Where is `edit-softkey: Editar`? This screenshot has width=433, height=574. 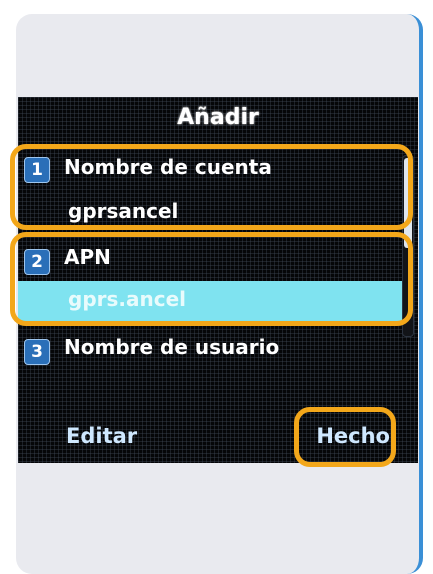
edit-softkey: Editar is located at coordinates (101, 436).